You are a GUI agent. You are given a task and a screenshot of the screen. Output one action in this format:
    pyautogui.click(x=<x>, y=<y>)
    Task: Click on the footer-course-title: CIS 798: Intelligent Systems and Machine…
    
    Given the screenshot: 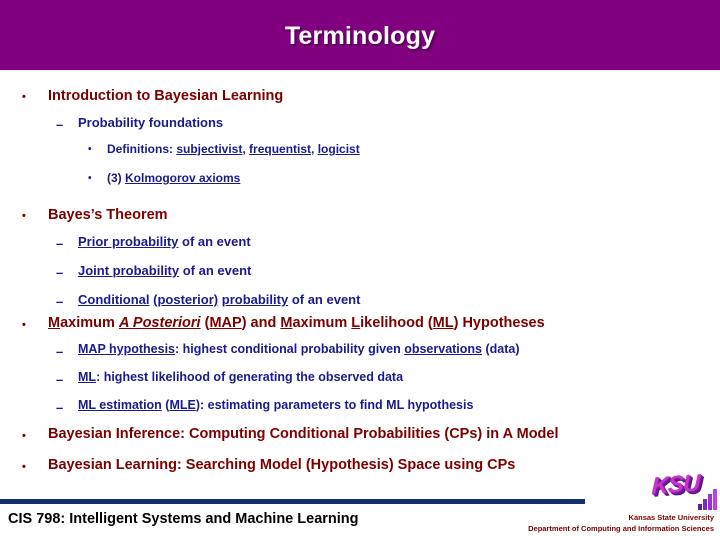 What is the action you would take?
    pyautogui.click(x=183, y=519)
    